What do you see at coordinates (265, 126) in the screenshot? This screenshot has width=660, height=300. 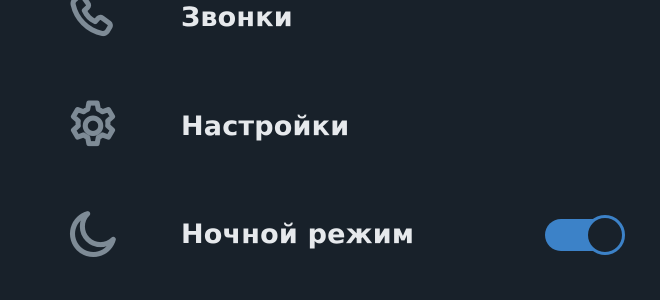 I see `menu-item-label: Настройки` at bounding box center [265, 126].